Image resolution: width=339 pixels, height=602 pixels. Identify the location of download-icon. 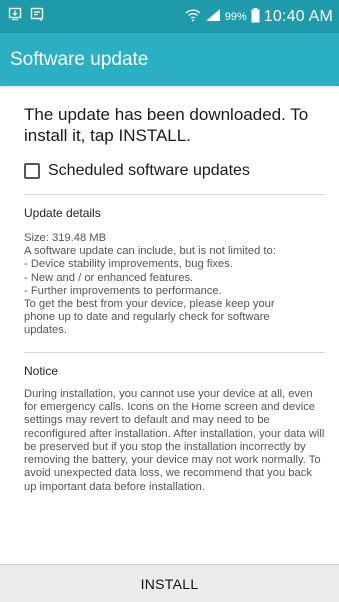
(15, 16).